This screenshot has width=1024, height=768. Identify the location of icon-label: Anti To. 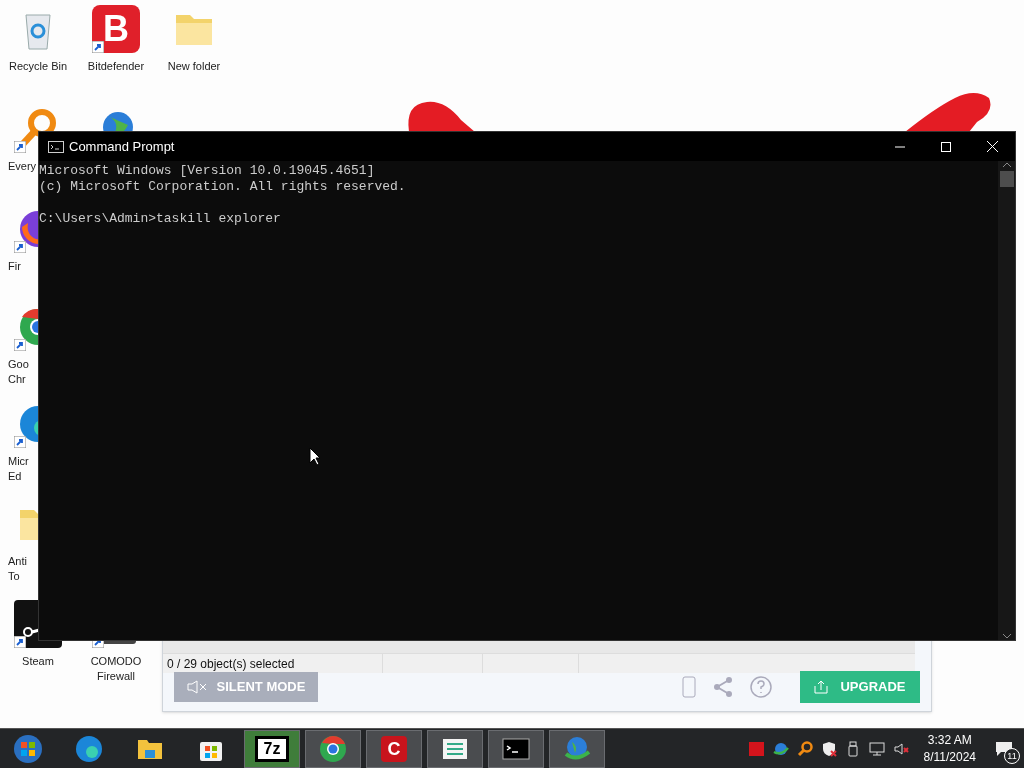
(17, 569).